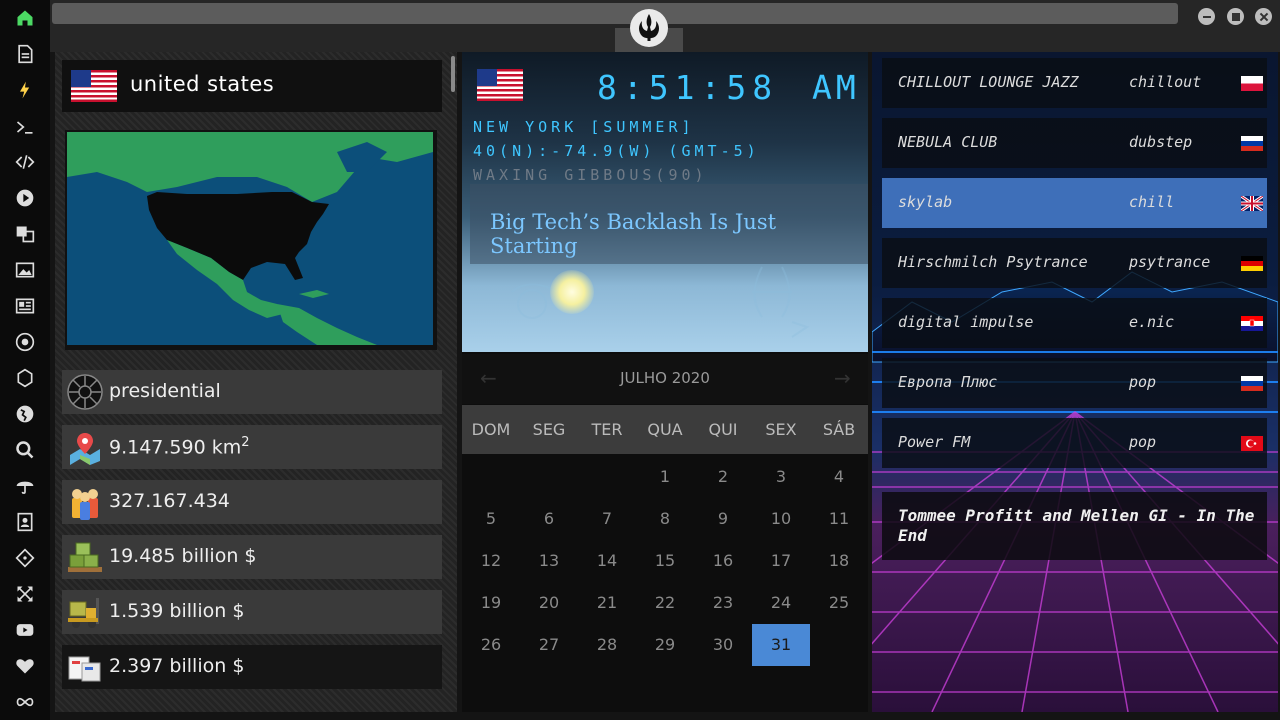 This screenshot has height=720, width=1280. Describe the element at coordinates (1074, 263) in the screenshot. I see `station-row: Hirschmilch Psytrance psytrance` at that location.